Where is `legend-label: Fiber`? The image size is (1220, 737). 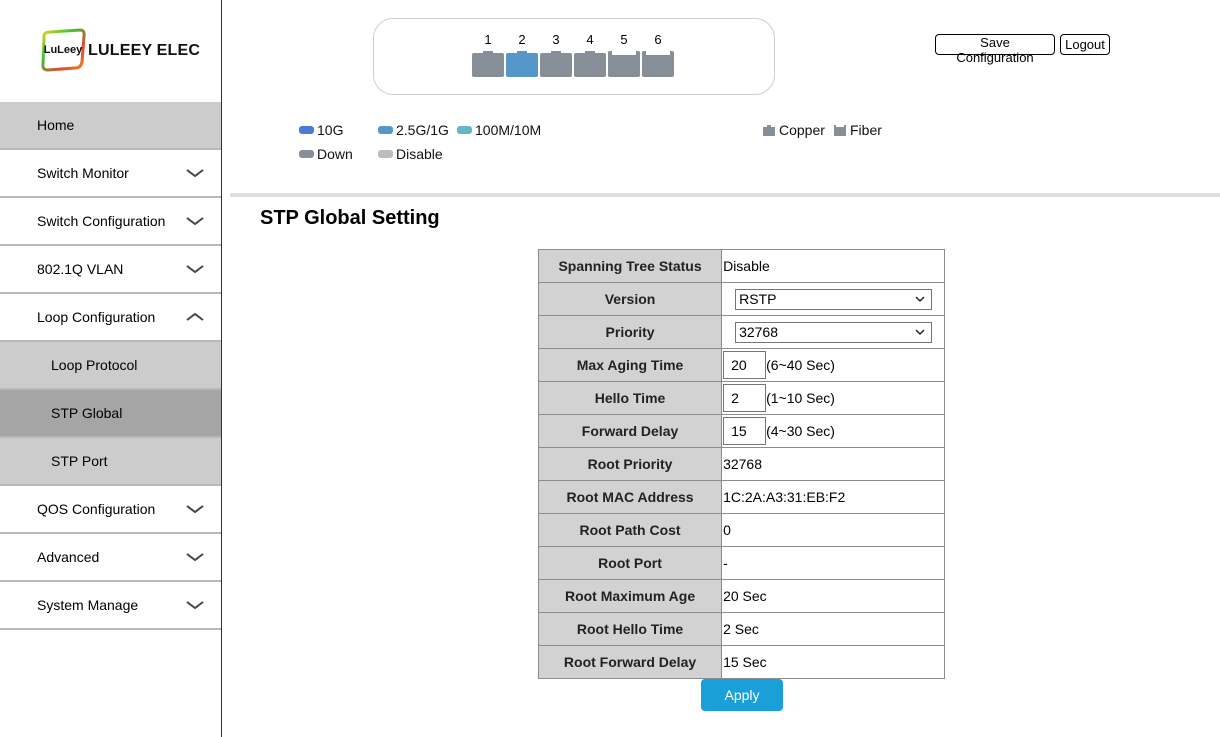
legend-label: Fiber is located at coordinates (866, 130).